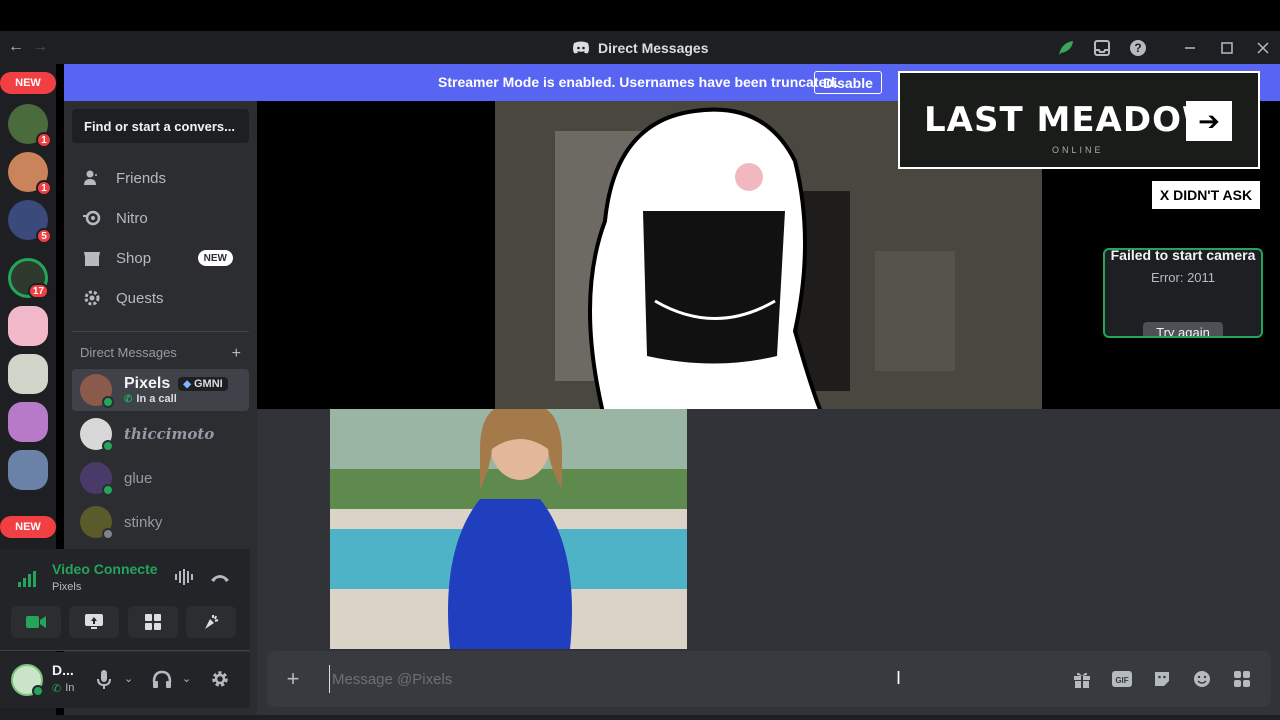 The width and height of the screenshot is (1280, 720). Describe the element at coordinates (160, 298) in the screenshot. I see `nav-quests: Quests` at that location.